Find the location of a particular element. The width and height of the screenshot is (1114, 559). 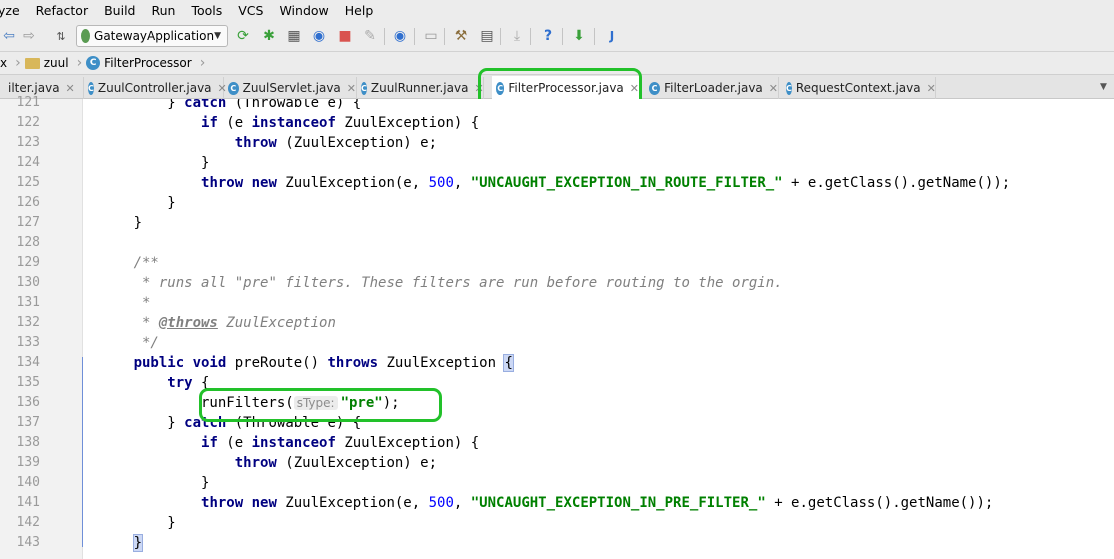

vcs-icon: ⬇ is located at coordinates (579, 36).